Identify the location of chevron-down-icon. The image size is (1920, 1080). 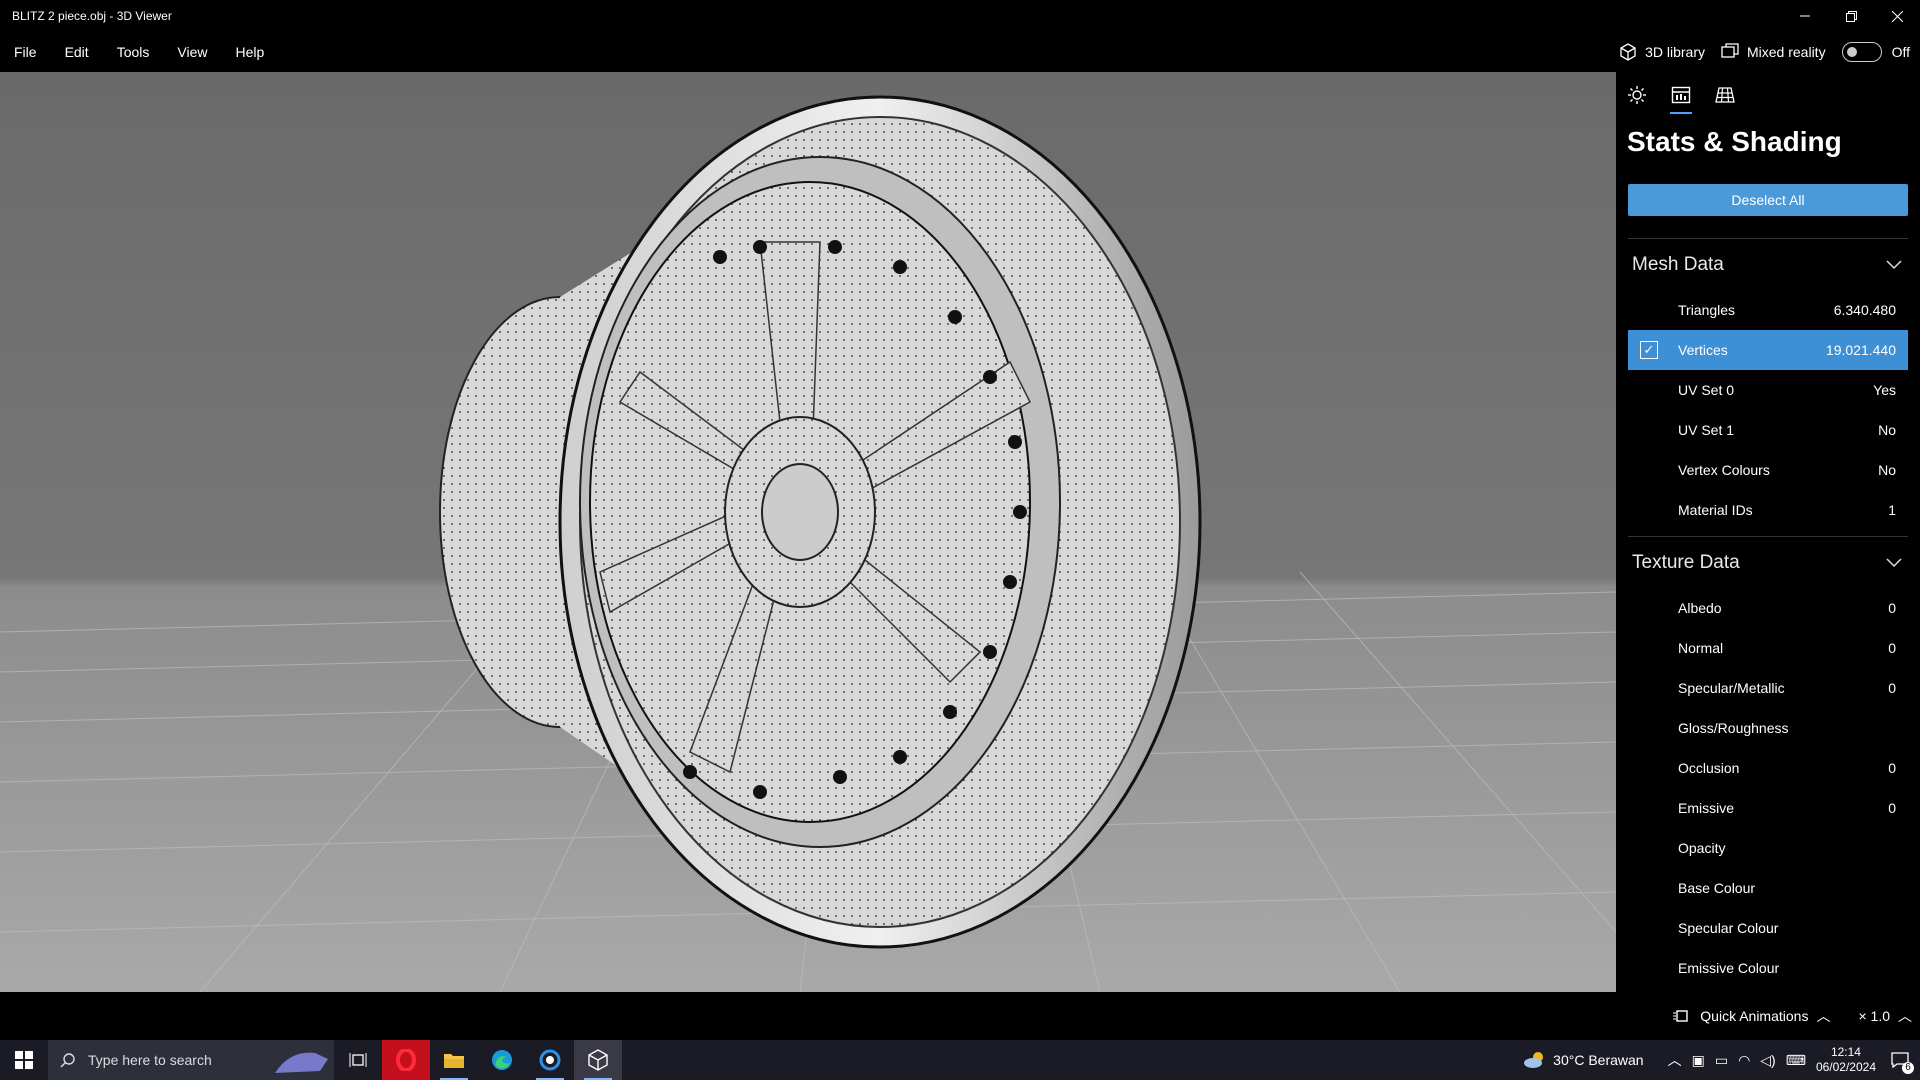
(1894, 264).